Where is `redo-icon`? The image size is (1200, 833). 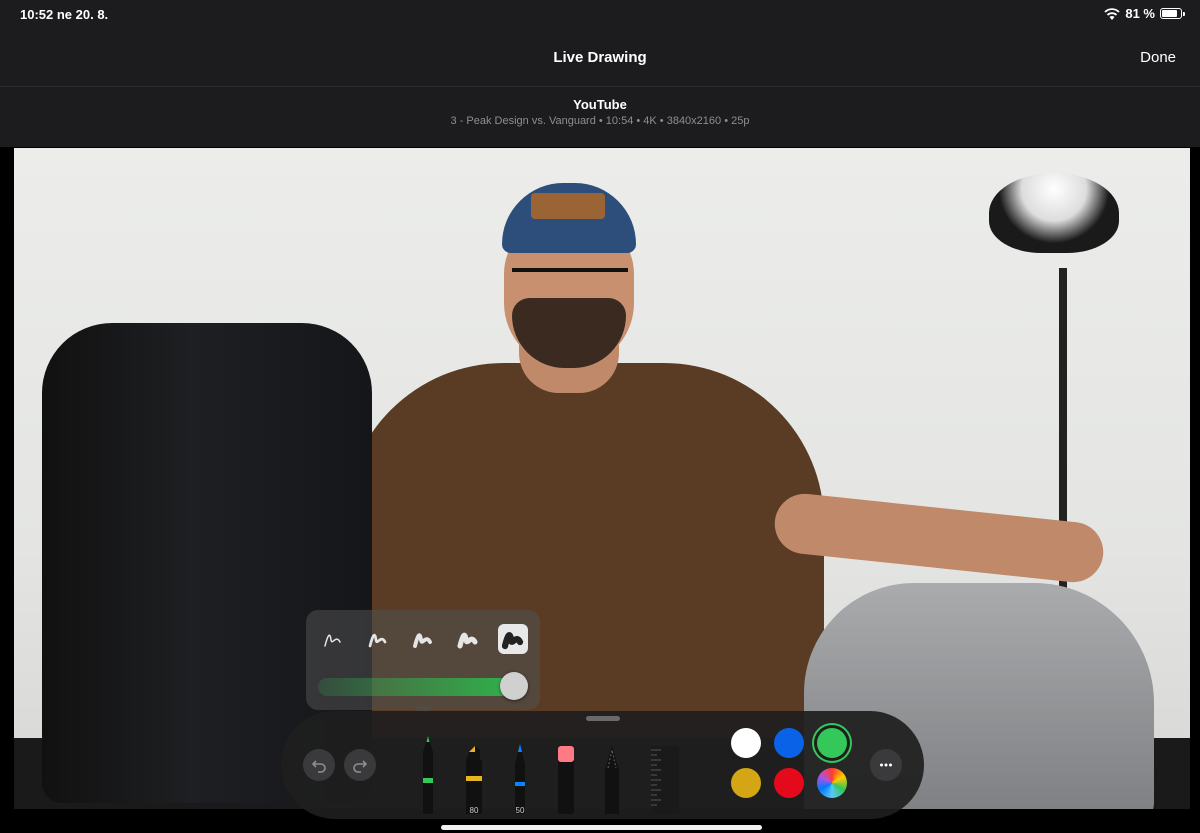 redo-icon is located at coordinates (360, 766).